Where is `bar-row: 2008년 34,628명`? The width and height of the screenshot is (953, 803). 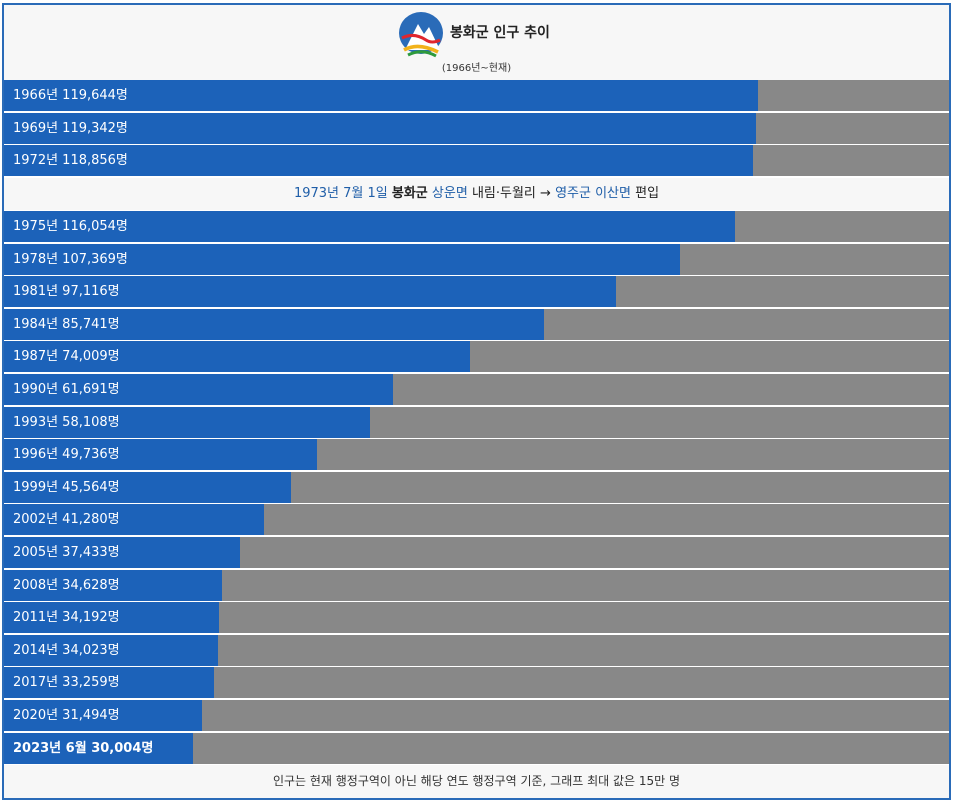
bar-row: 2008년 34,628명 is located at coordinates (476, 585).